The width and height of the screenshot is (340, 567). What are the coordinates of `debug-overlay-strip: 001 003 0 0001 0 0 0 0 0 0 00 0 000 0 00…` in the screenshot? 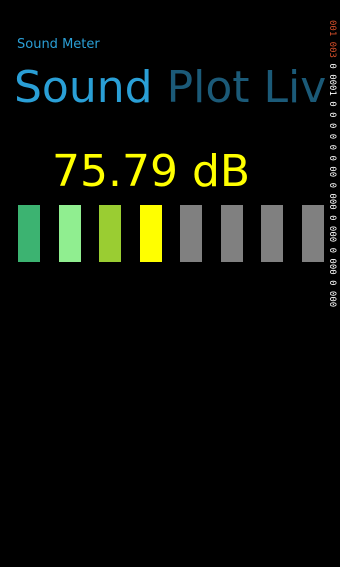 It's located at (332, 165).